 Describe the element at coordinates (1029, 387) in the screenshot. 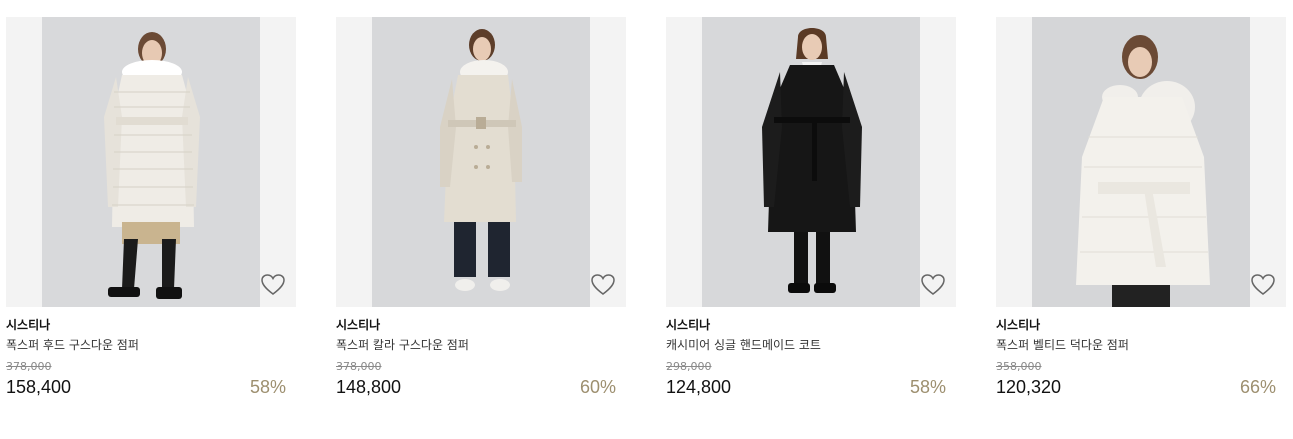

I see `sale-price: 120,320` at that location.